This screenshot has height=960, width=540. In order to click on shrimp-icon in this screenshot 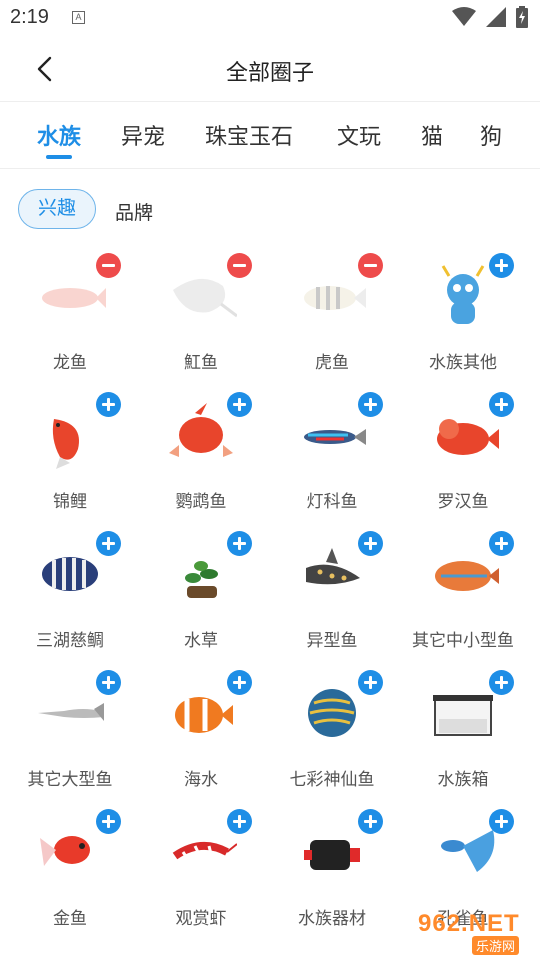, I will do `click(204, 851)`.